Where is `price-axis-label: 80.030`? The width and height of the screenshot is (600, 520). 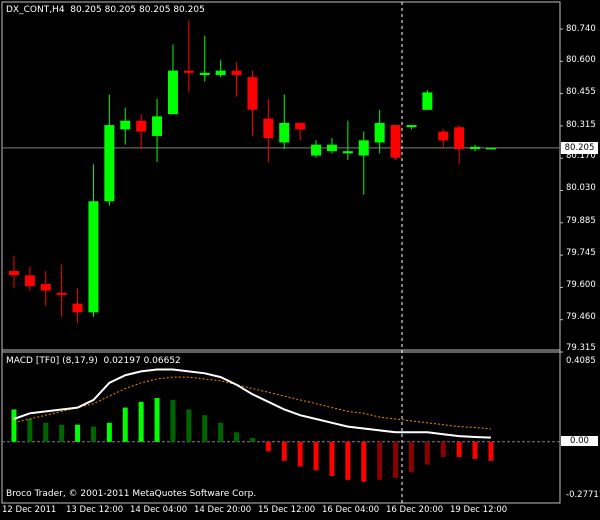
price-axis-label: 80.030 is located at coordinates (581, 188).